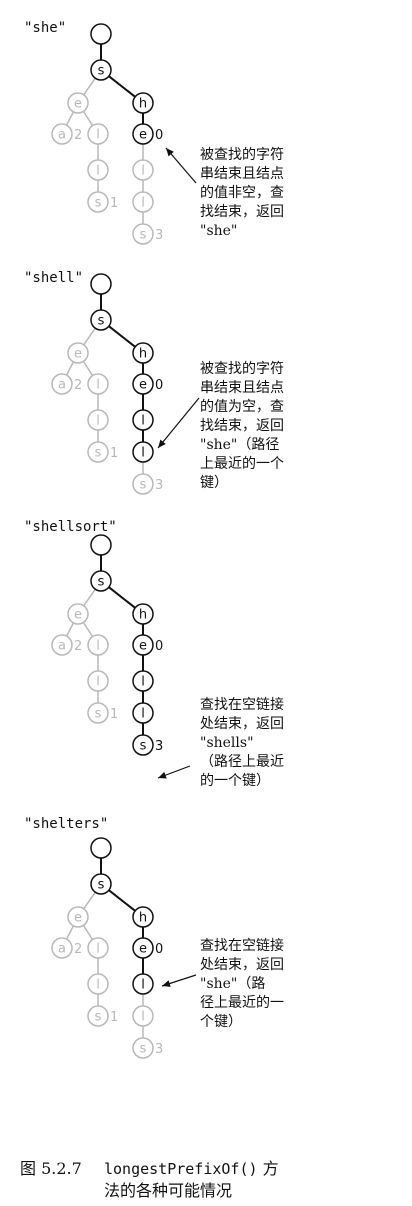 This screenshot has width=412, height=1206. Describe the element at coordinates (242, 464) in the screenshot. I see `annotation-line: 上最近的一个` at that location.